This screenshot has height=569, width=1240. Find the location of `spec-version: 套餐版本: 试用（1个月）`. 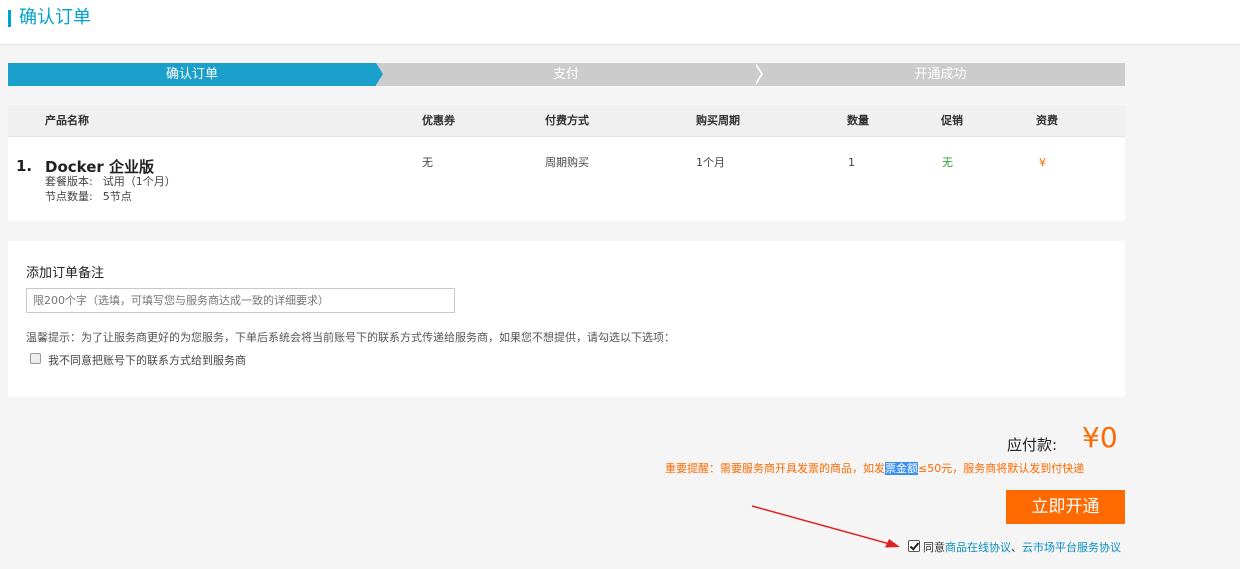

spec-version: 套餐版本: 试用（1个月） is located at coordinates (110, 182).